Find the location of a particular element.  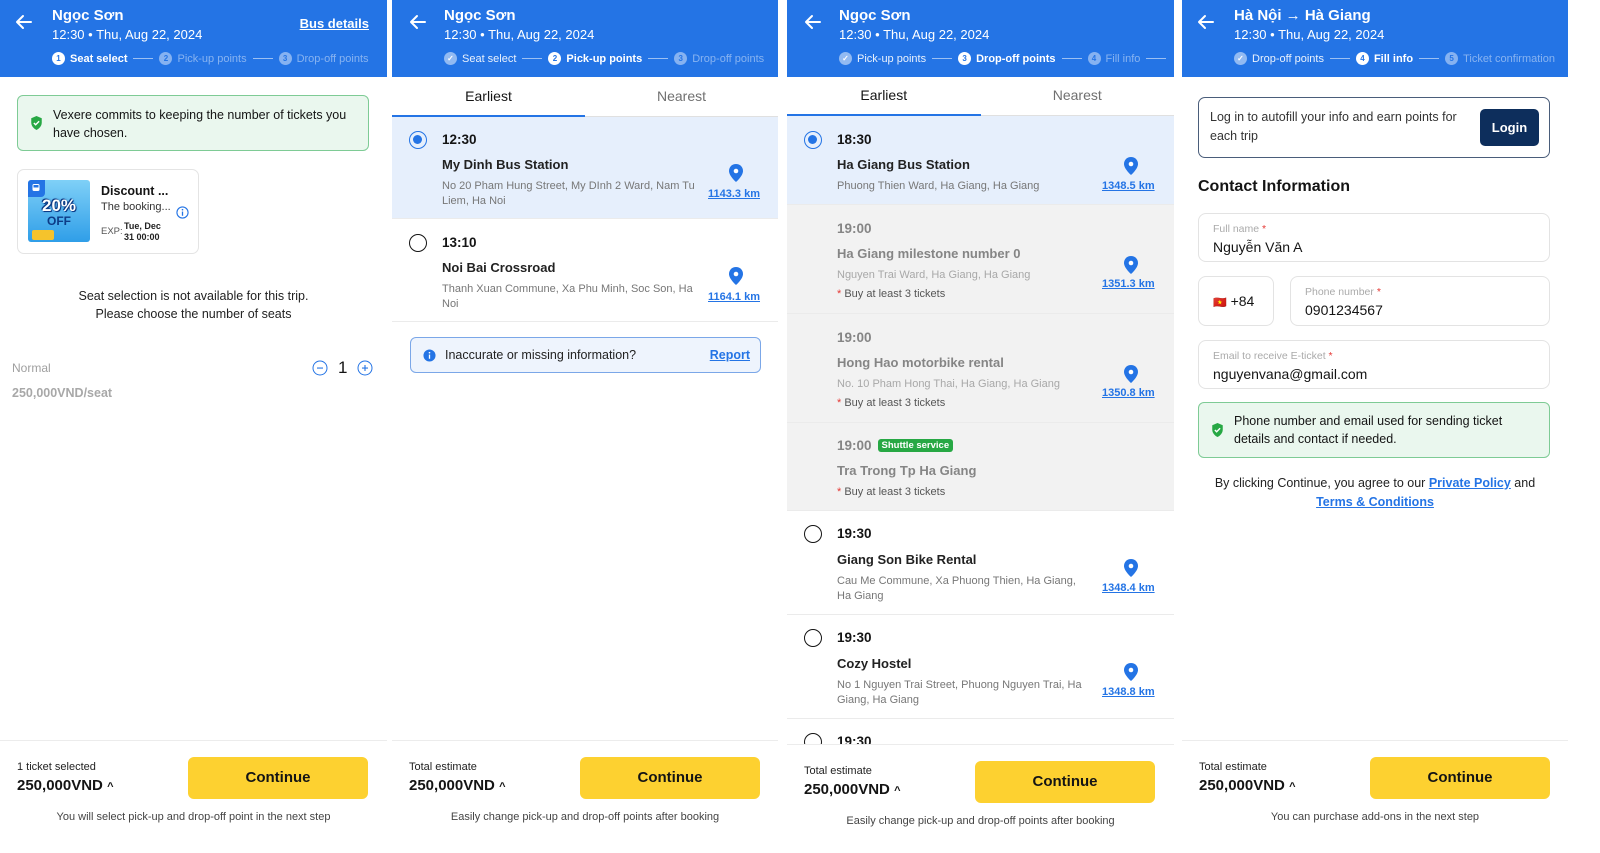

distance-link: 1348.5 km is located at coordinates (1128, 186).